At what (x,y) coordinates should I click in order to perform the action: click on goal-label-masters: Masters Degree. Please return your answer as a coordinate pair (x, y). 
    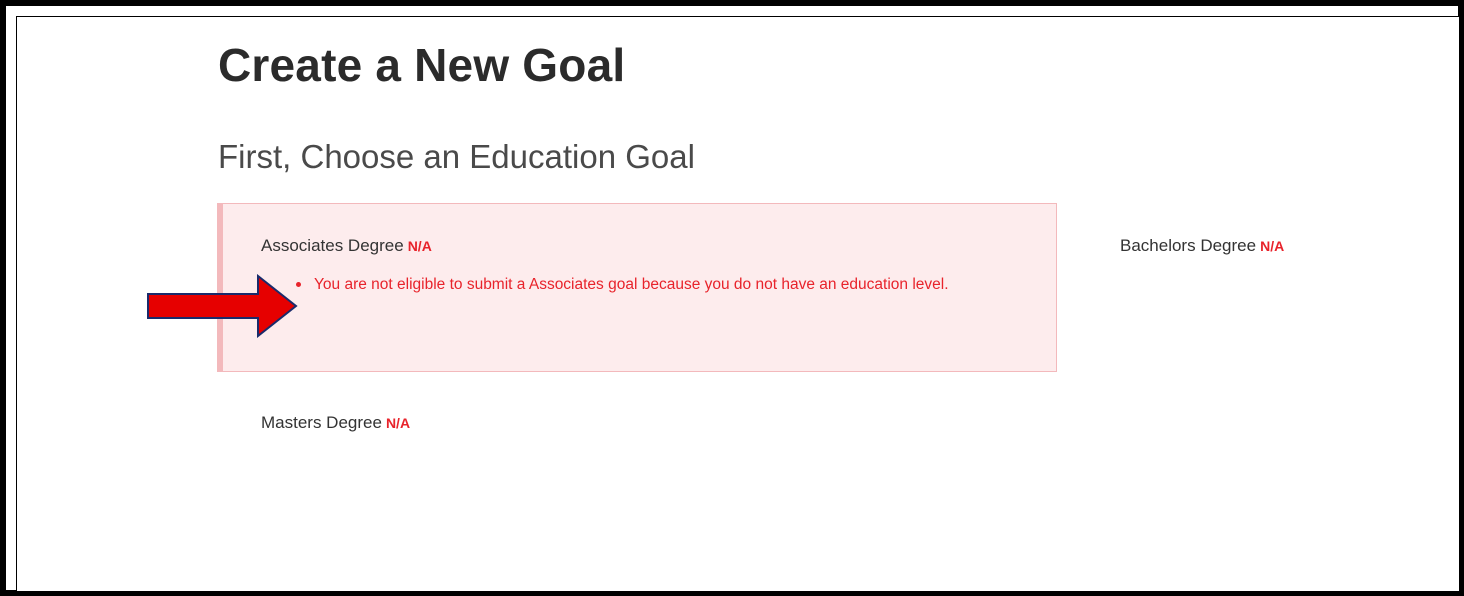
    Looking at the image, I should click on (321, 422).